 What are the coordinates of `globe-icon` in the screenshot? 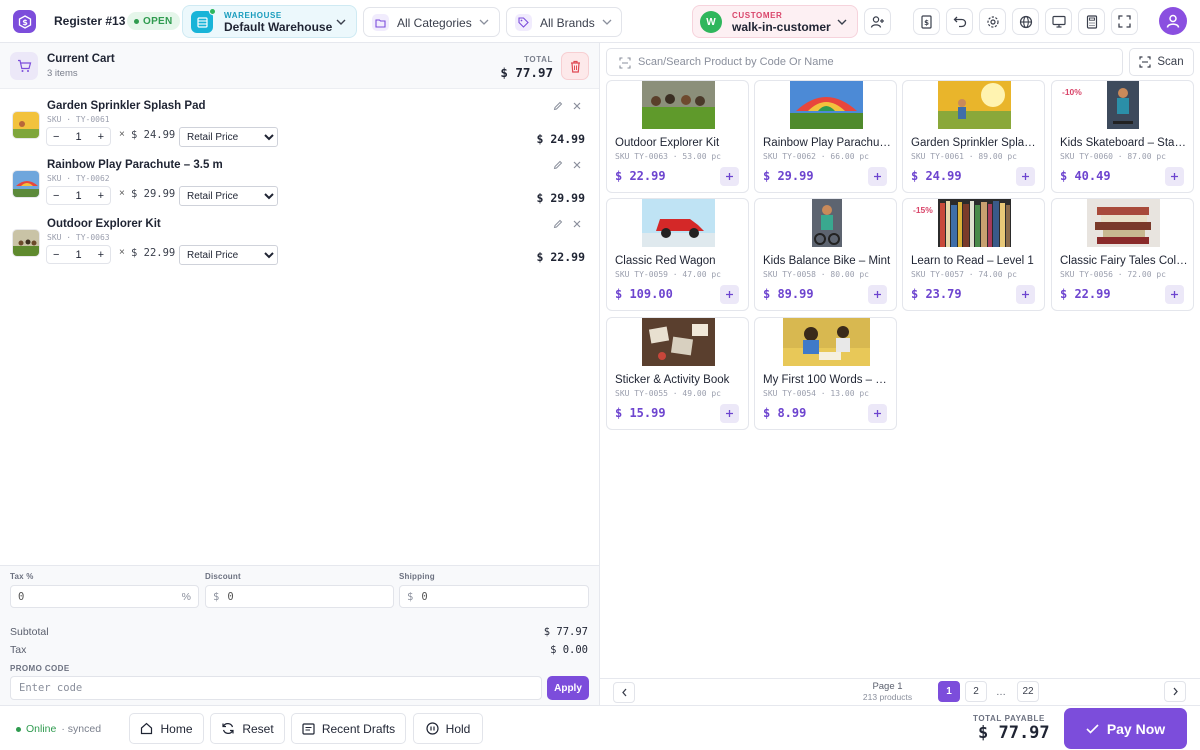 It's located at (1025, 21).